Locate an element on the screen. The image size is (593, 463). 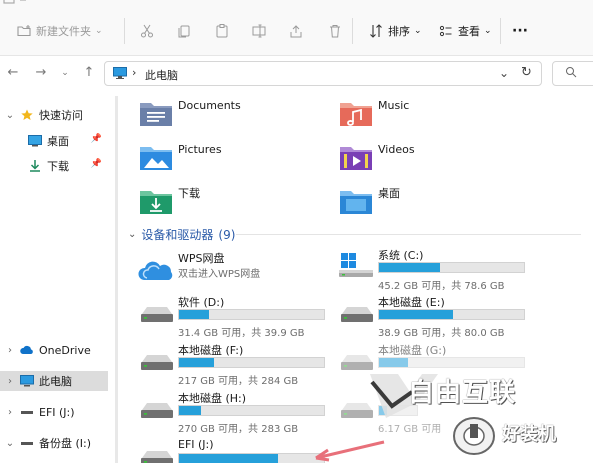
folder-name: Videos is located at coordinates (396, 149).